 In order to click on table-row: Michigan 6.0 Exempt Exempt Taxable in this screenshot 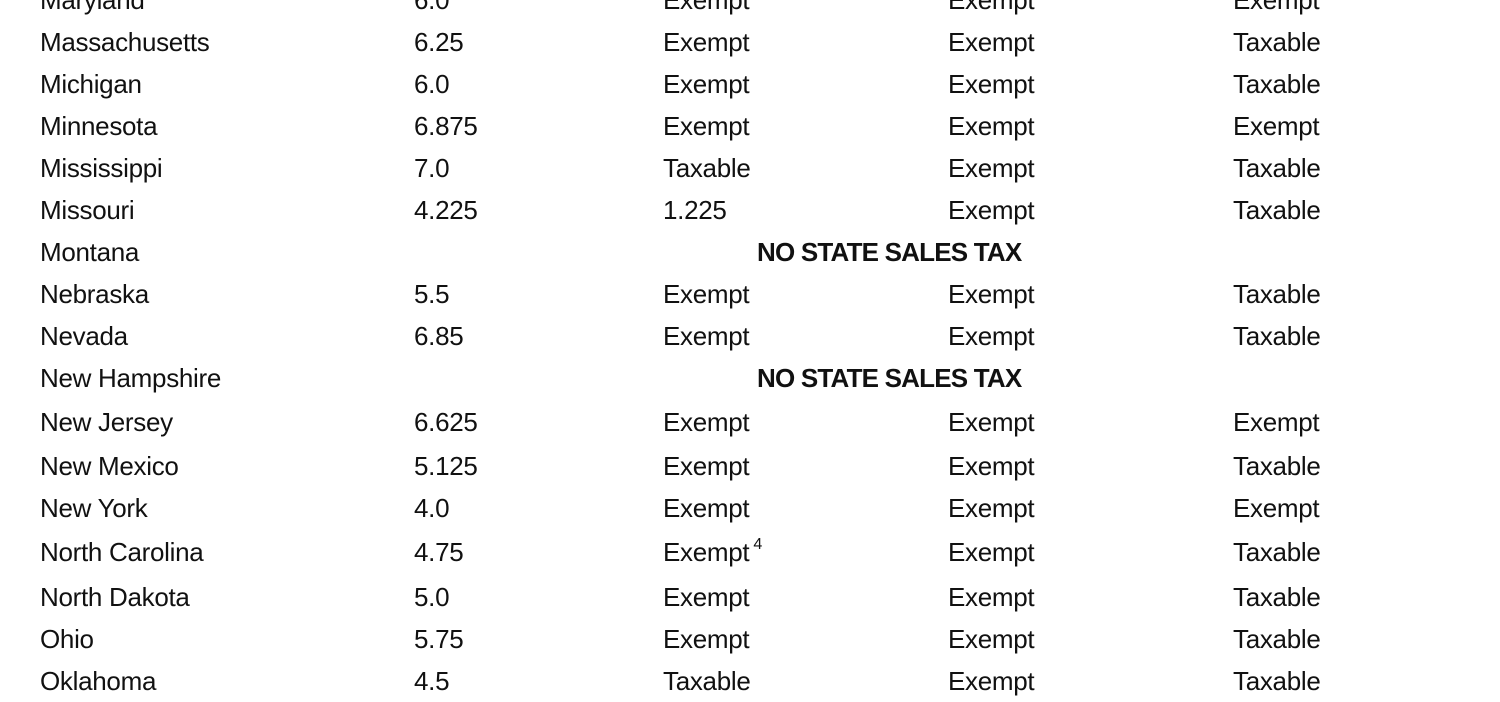, I will do `click(750, 84)`.